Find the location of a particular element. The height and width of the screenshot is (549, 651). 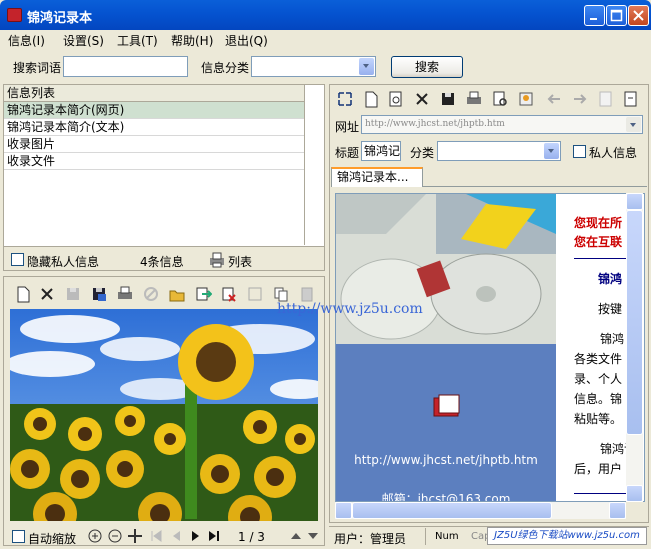

divider is located at coordinates (604, 258).